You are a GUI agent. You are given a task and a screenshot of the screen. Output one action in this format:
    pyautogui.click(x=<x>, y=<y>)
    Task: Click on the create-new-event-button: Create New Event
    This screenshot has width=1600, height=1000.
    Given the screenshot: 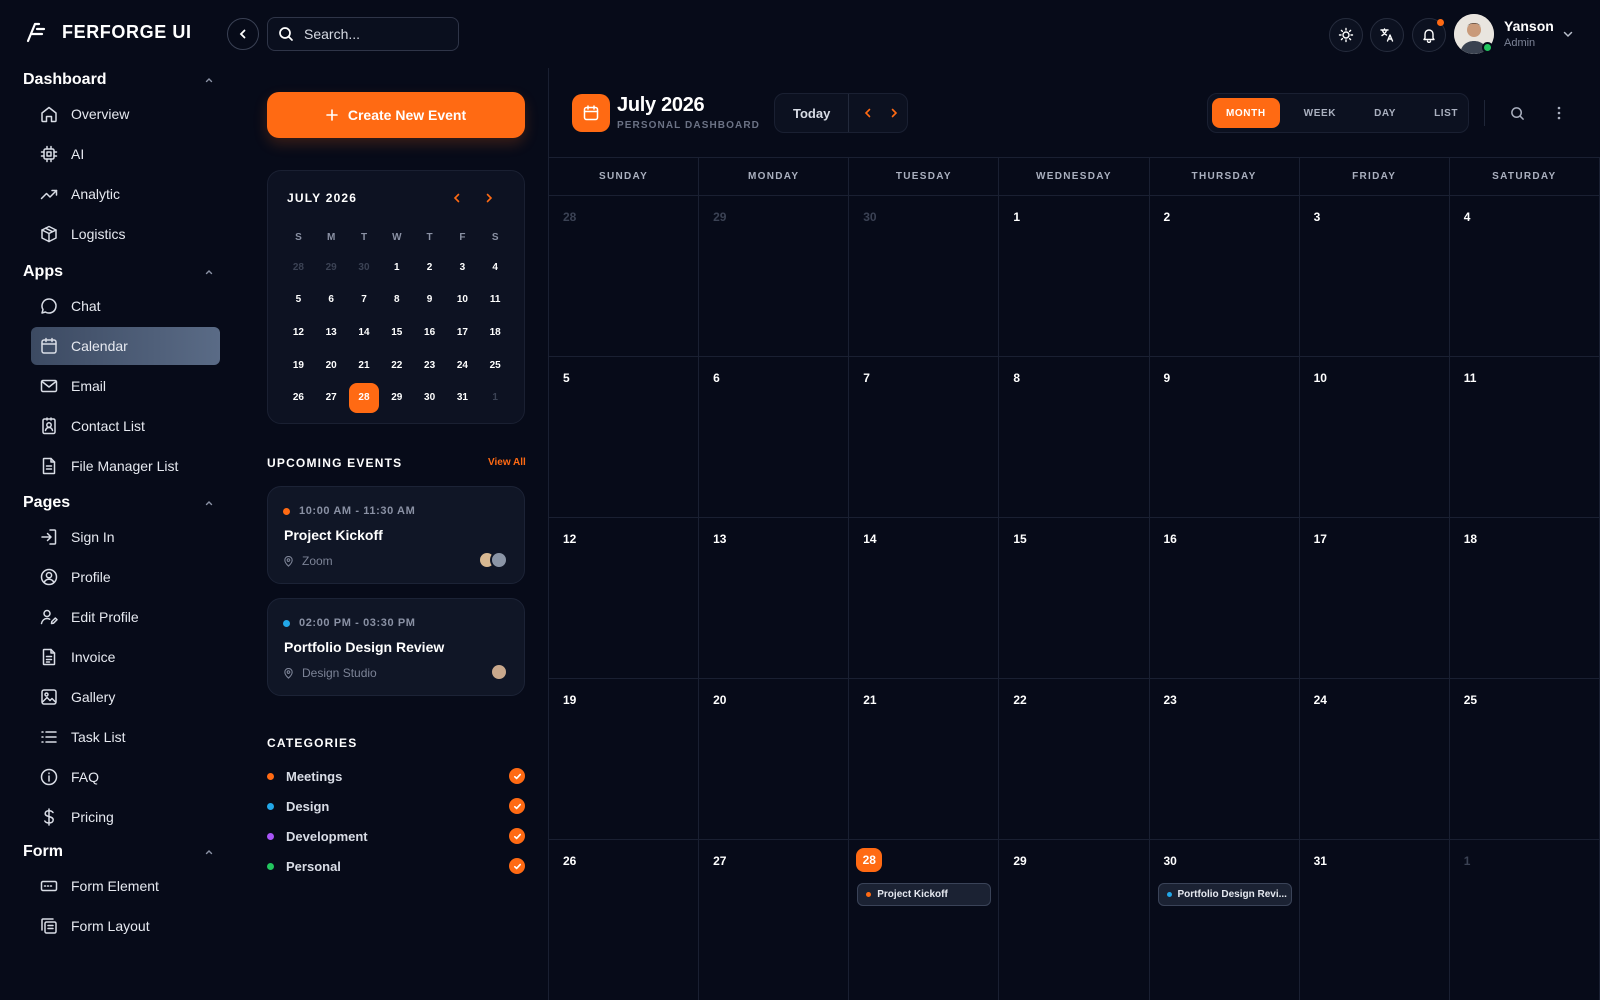 What is the action you would take?
    pyautogui.click(x=396, y=115)
    